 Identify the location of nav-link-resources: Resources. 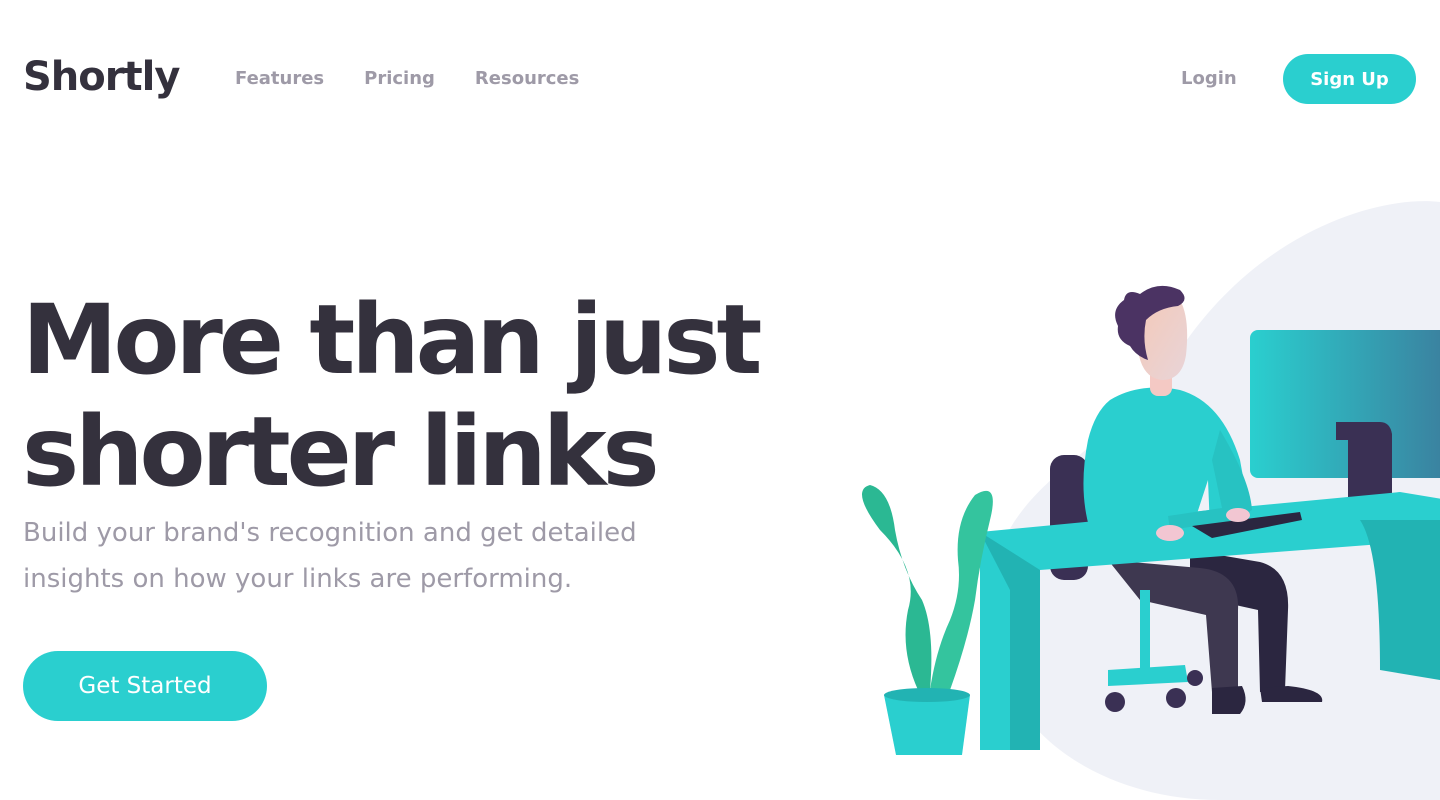
(527, 79).